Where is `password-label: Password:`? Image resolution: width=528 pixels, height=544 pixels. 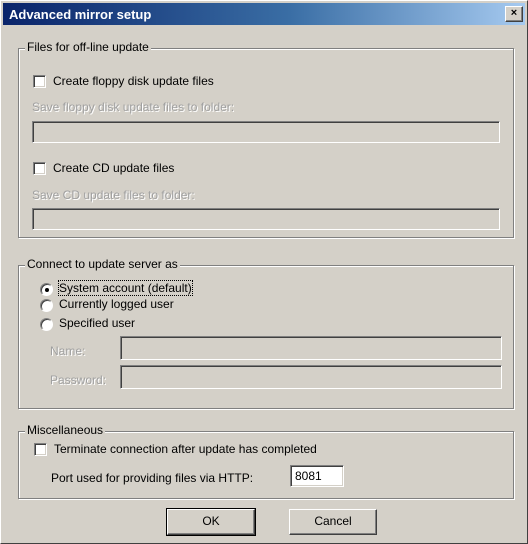 password-label: Password: is located at coordinates (78, 380).